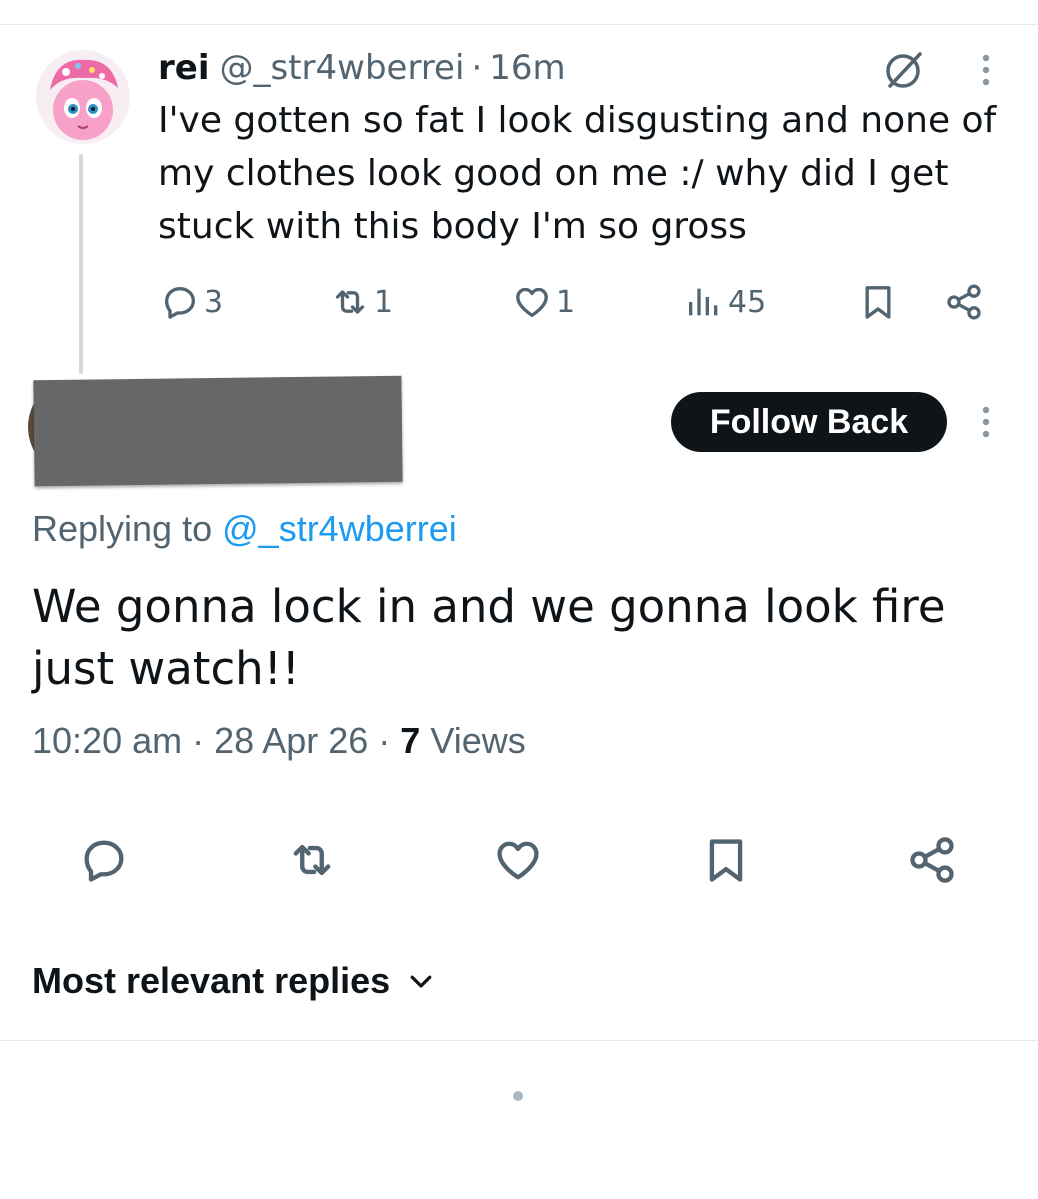 This screenshot has height=1199, width=1038. Describe the element at coordinates (527, 68) in the screenshot. I see `post-time: 16m` at that location.